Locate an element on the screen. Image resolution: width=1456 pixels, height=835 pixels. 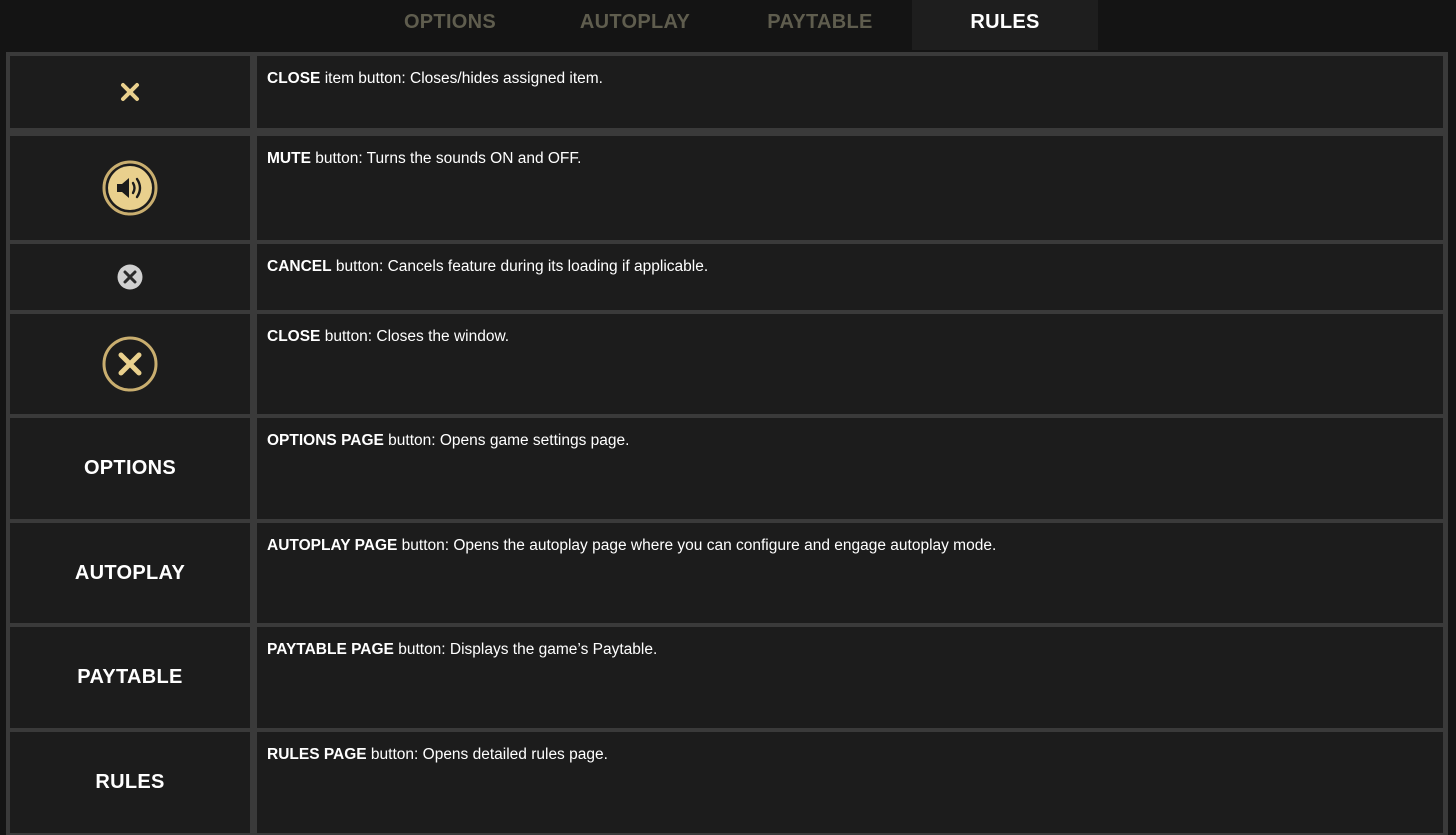
icon-cell: RULES is located at coordinates (130, 782).